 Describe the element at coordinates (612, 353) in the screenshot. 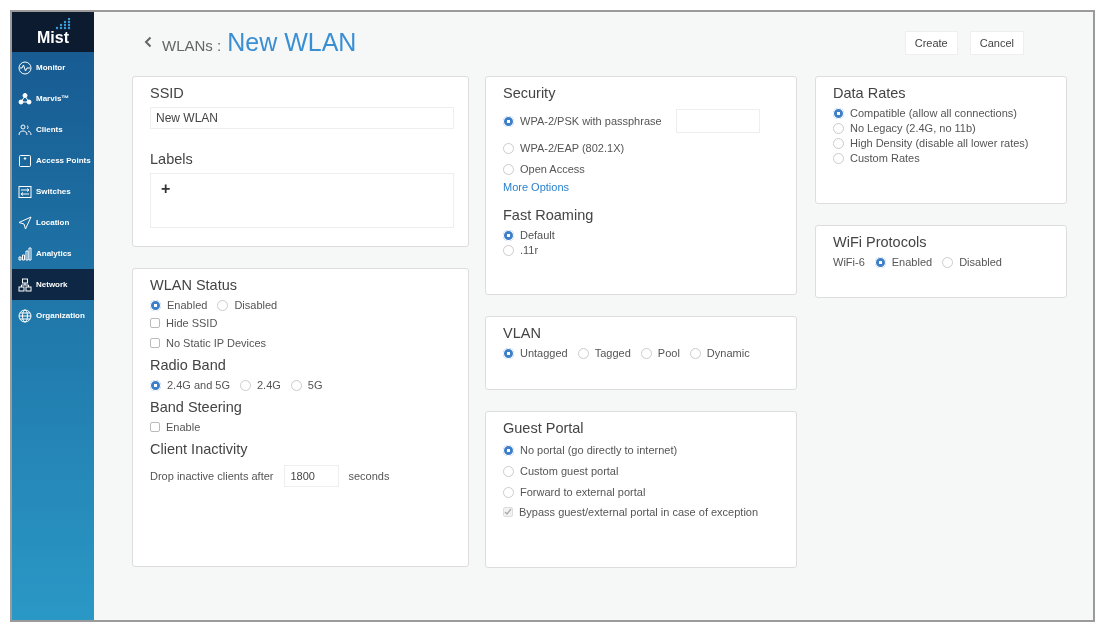

I see `radio-label: Tagged` at that location.